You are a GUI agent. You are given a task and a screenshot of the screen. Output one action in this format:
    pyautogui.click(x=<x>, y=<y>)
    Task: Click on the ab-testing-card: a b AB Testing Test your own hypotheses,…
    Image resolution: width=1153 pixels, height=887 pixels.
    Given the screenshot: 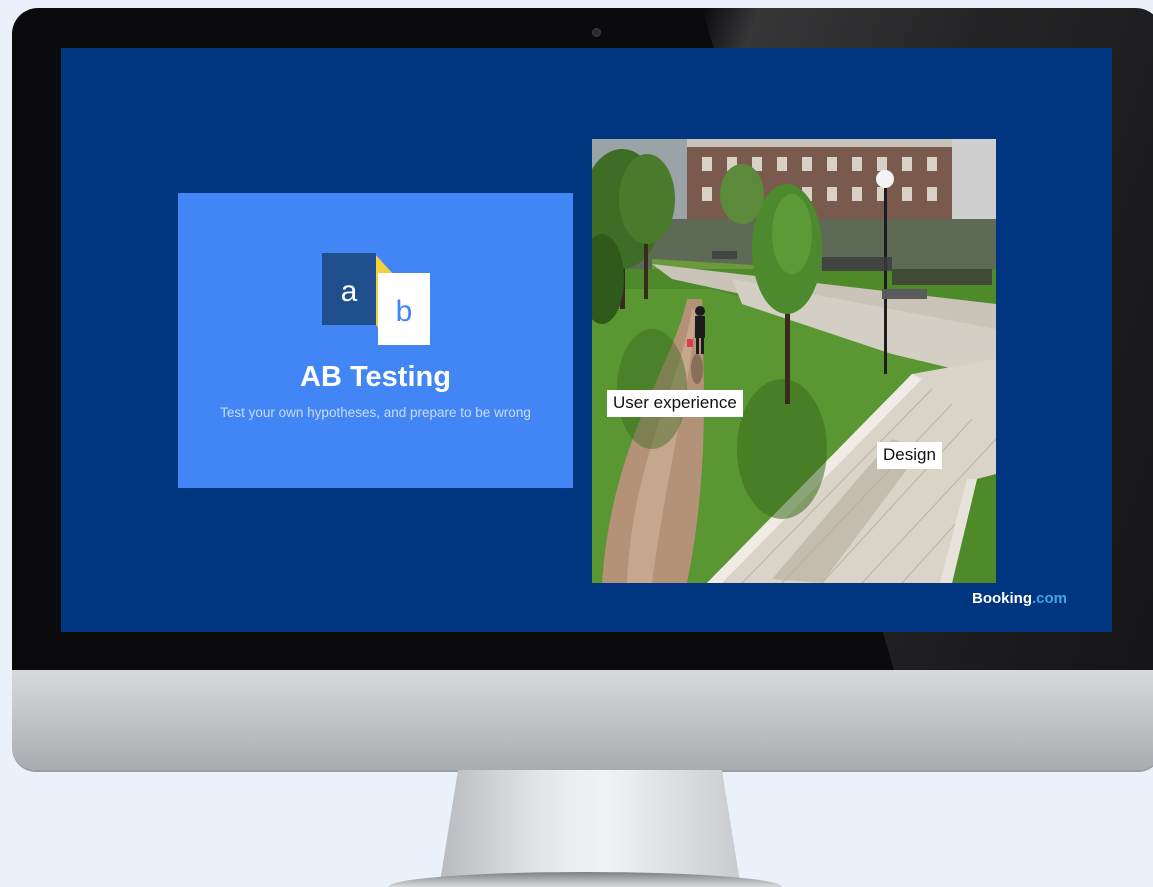 What is the action you would take?
    pyautogui.click(x=375, y=340)
    